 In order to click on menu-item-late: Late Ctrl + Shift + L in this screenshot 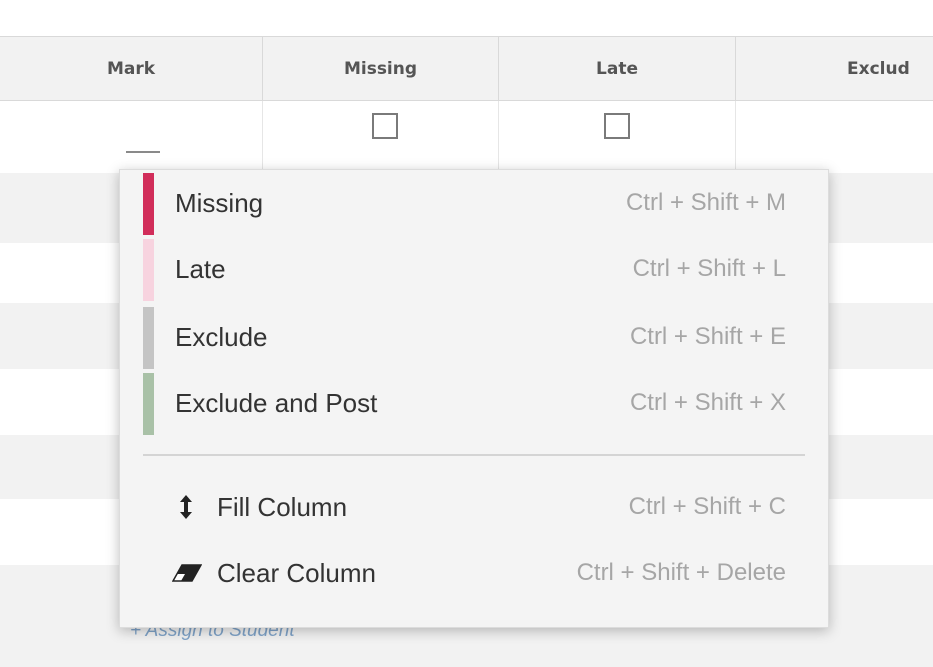, I will do `click(474, 269)`.